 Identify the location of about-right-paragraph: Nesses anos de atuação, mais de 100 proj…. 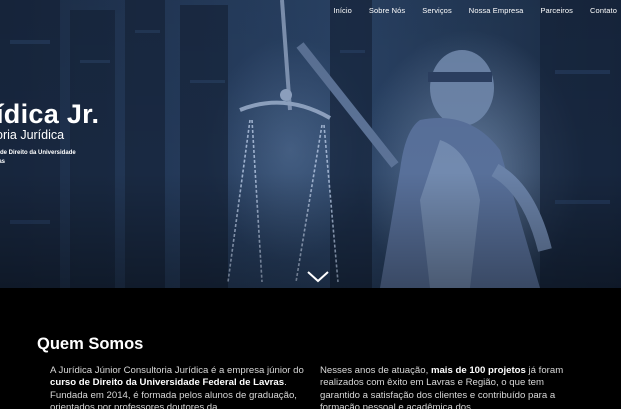
(447, 387).